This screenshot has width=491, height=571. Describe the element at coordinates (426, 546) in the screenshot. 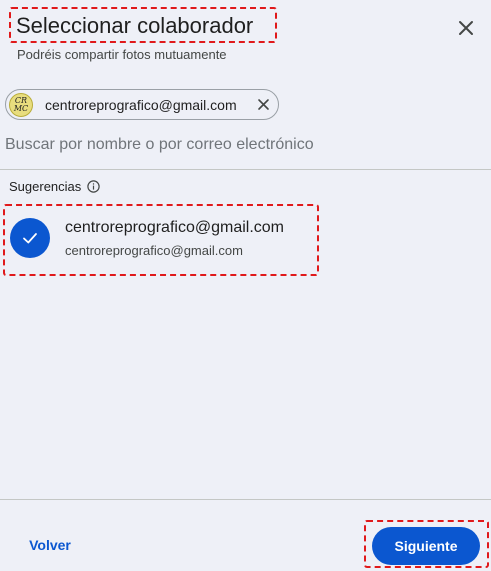

I see `next-button: Siguiente` at that location.